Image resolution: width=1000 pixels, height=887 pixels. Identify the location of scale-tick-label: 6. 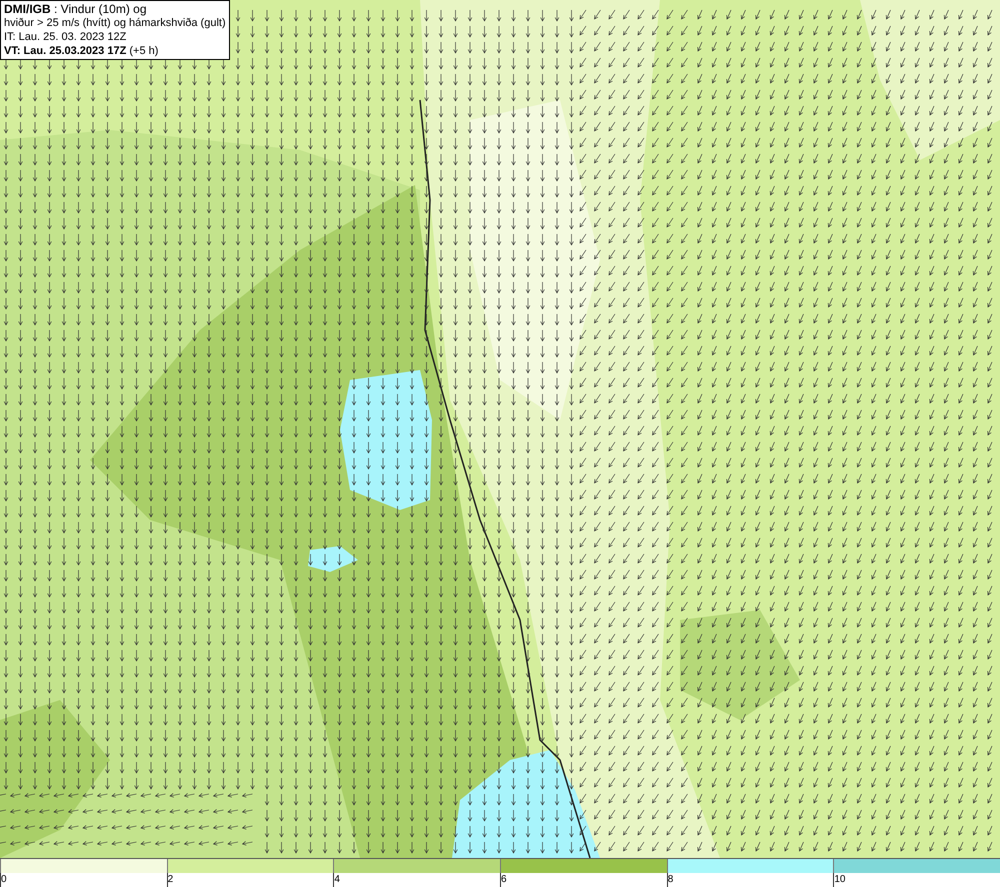
(583, 880).